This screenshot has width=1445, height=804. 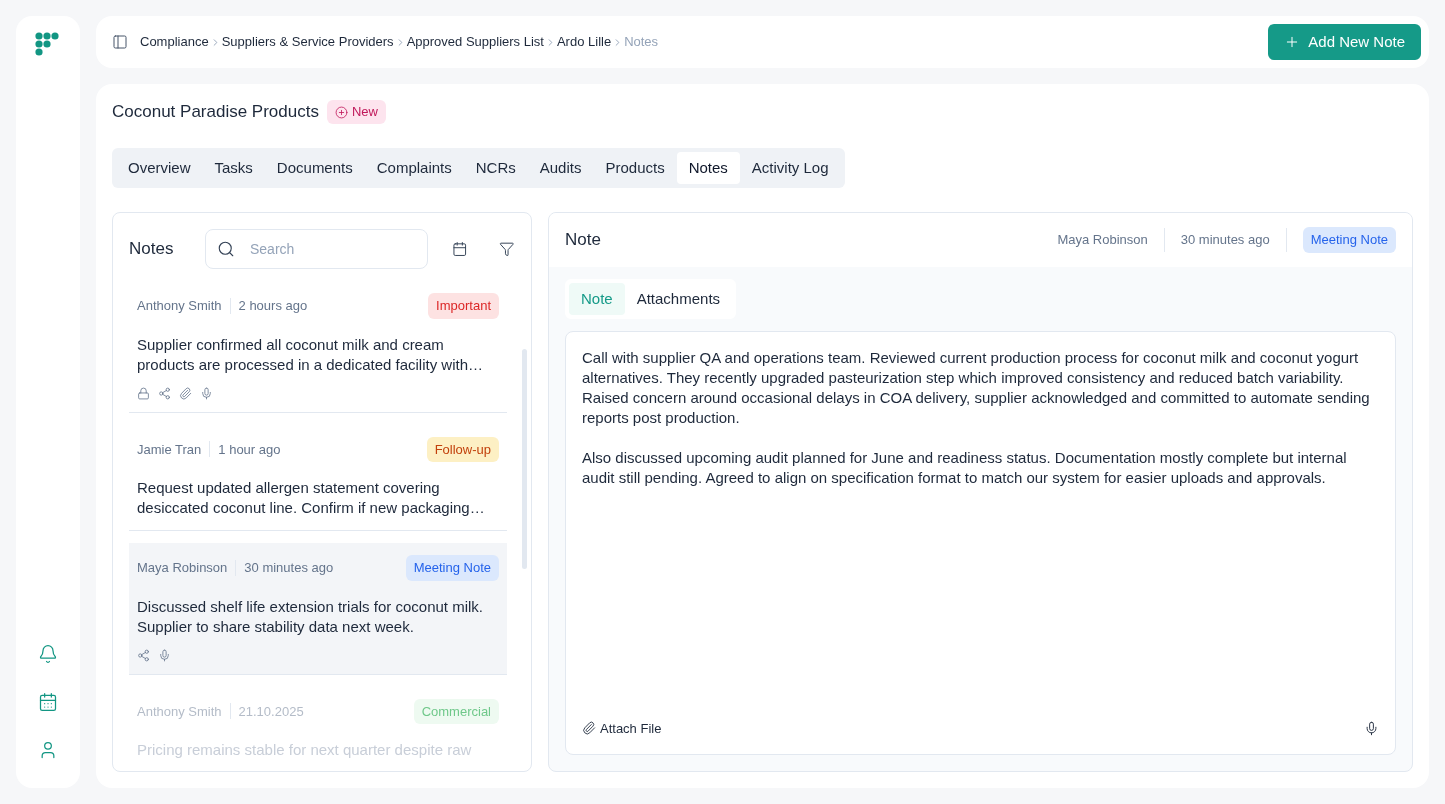 What do you see at coordinates (583, 240) in the screenshot?
I see `detail-title: Note` at bounding box center [583, 240].